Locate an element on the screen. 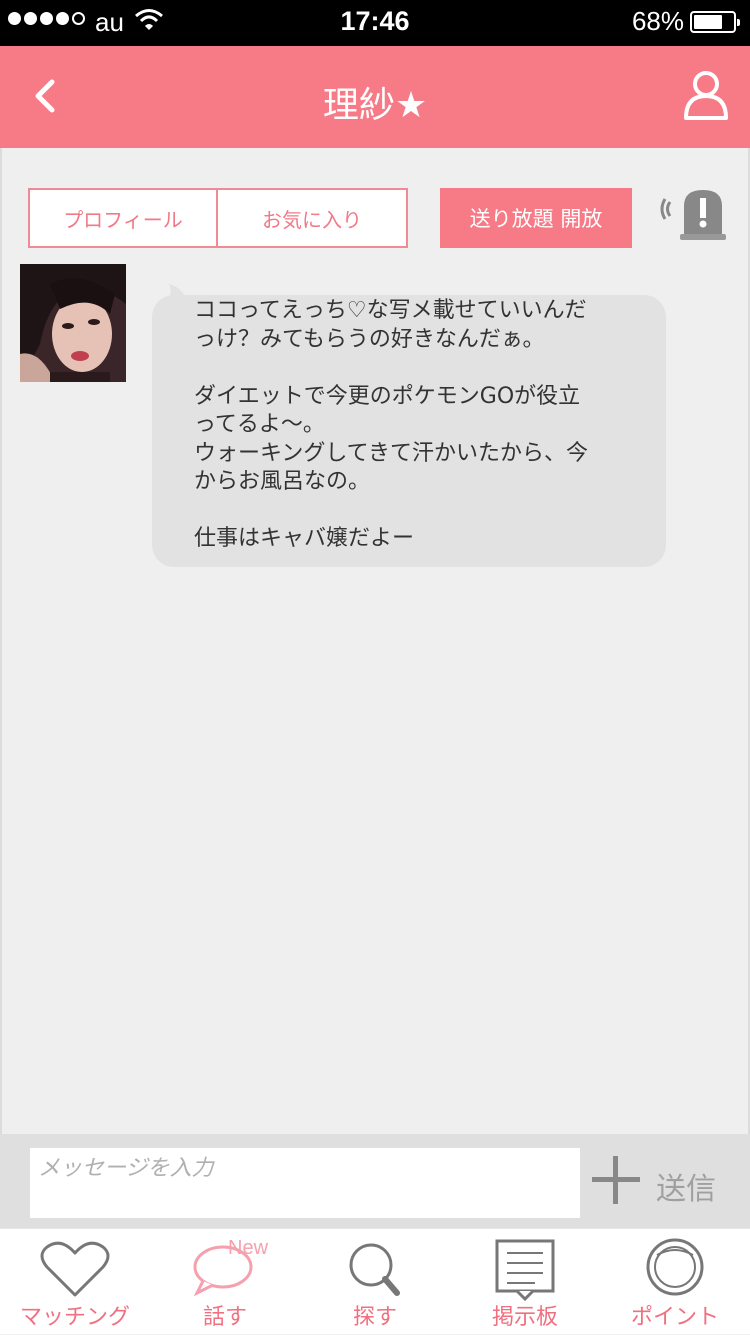 The height and width of the screenshot is (1335, 750). tab-label: マッチング is located at coordinates (74, 1317).